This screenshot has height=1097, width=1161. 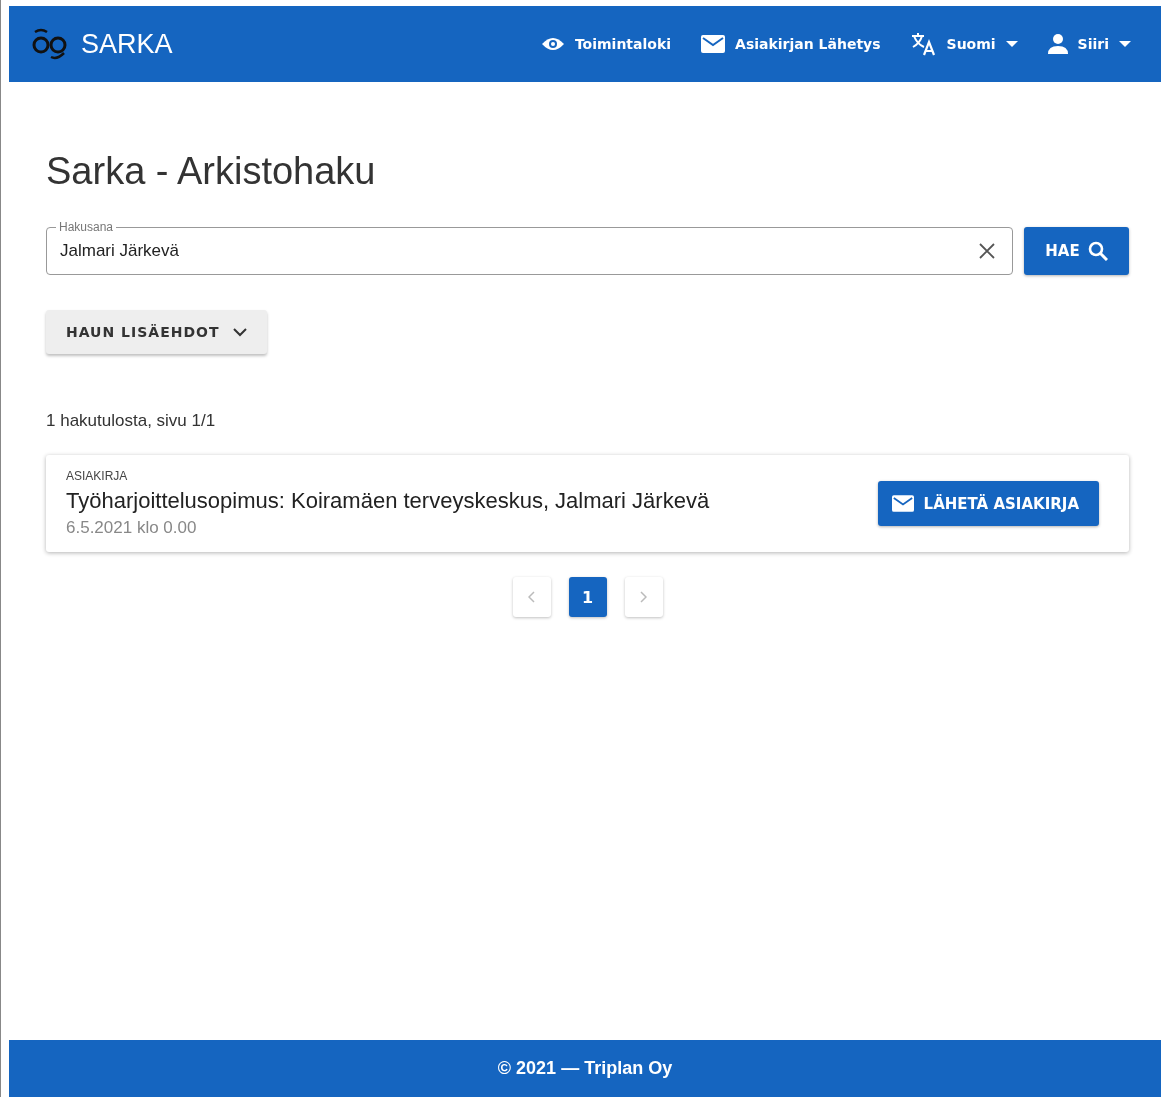 I want to click on eye-icon, so click(x=552, y=44).